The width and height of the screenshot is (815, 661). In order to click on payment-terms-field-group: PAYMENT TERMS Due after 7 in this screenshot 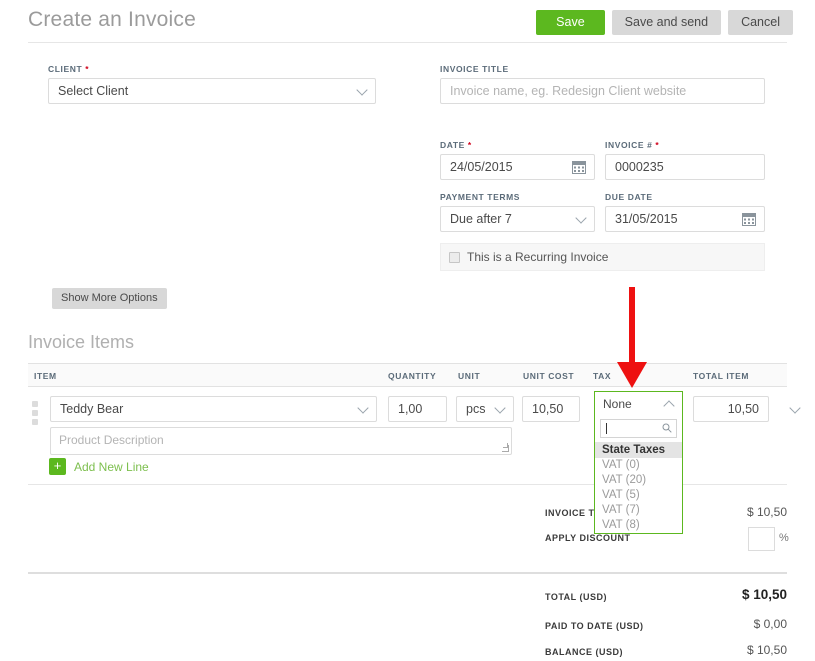, I will do `click(517, 212)`.